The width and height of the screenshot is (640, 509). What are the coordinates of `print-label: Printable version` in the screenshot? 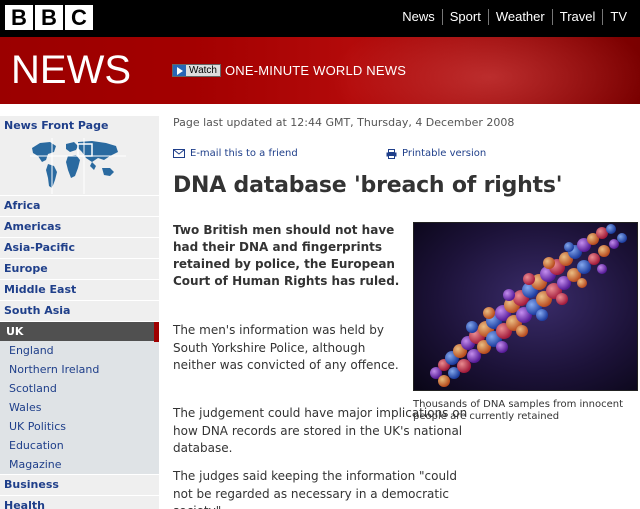 It's located at (444, 153).